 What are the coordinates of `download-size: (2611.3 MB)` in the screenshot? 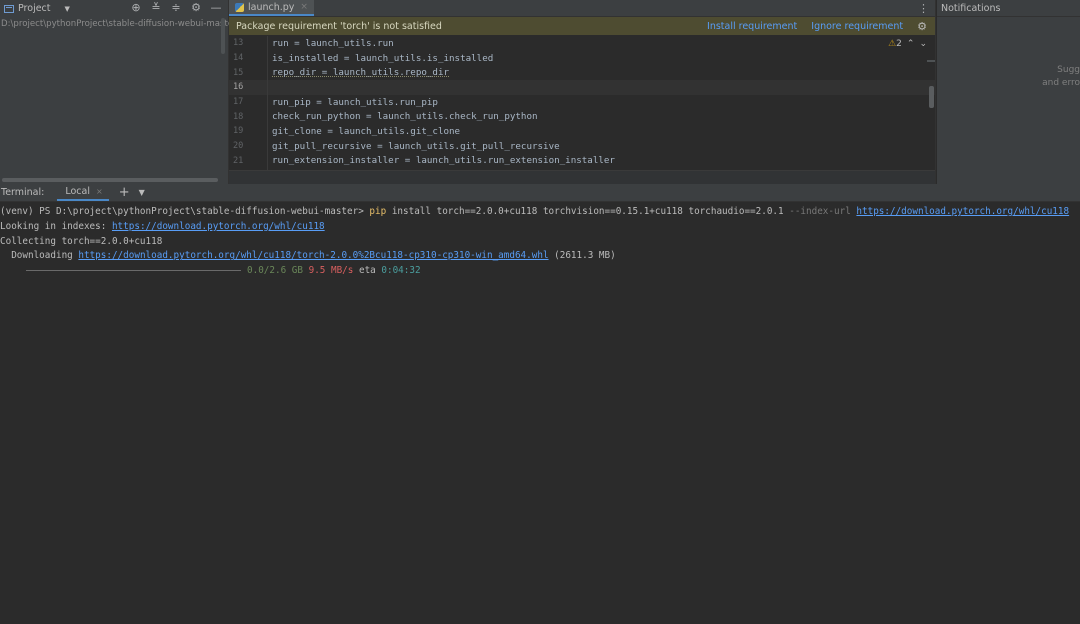 It's located at (582, 256).